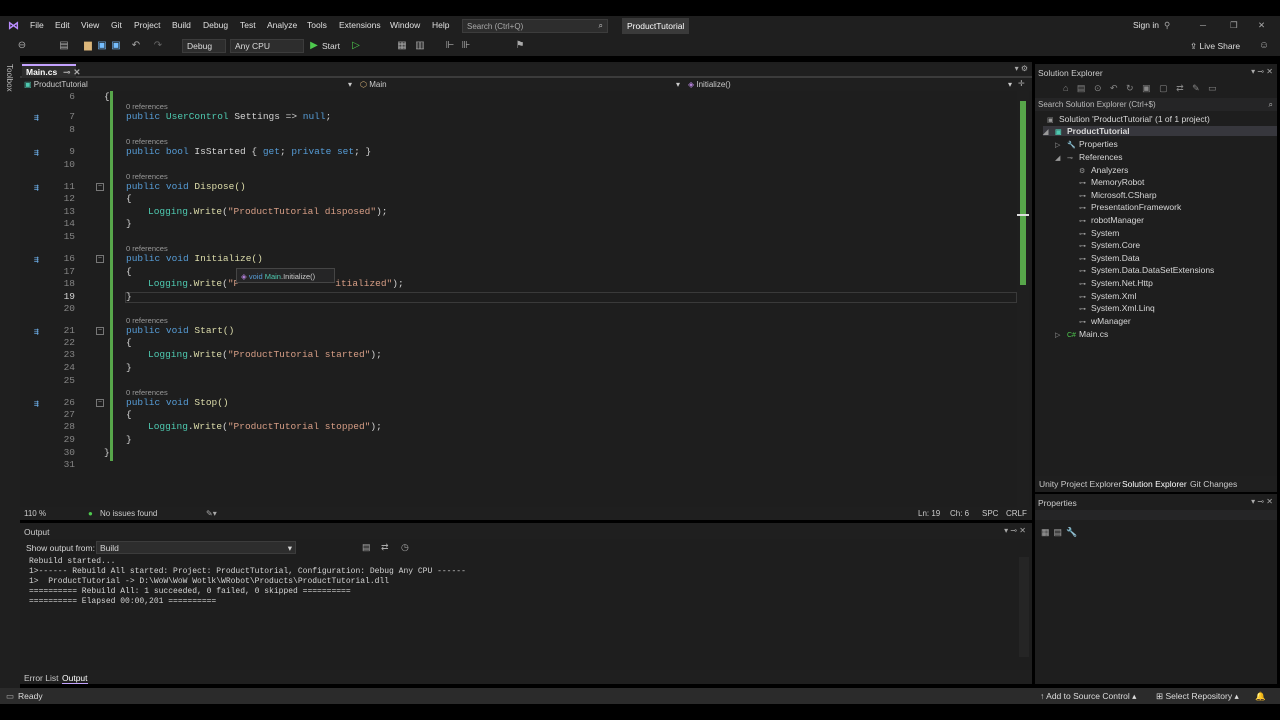 Image resolution: width=1280 pixels, height=720 pixels. I want to click on menu-view: View, so click(90, 25).